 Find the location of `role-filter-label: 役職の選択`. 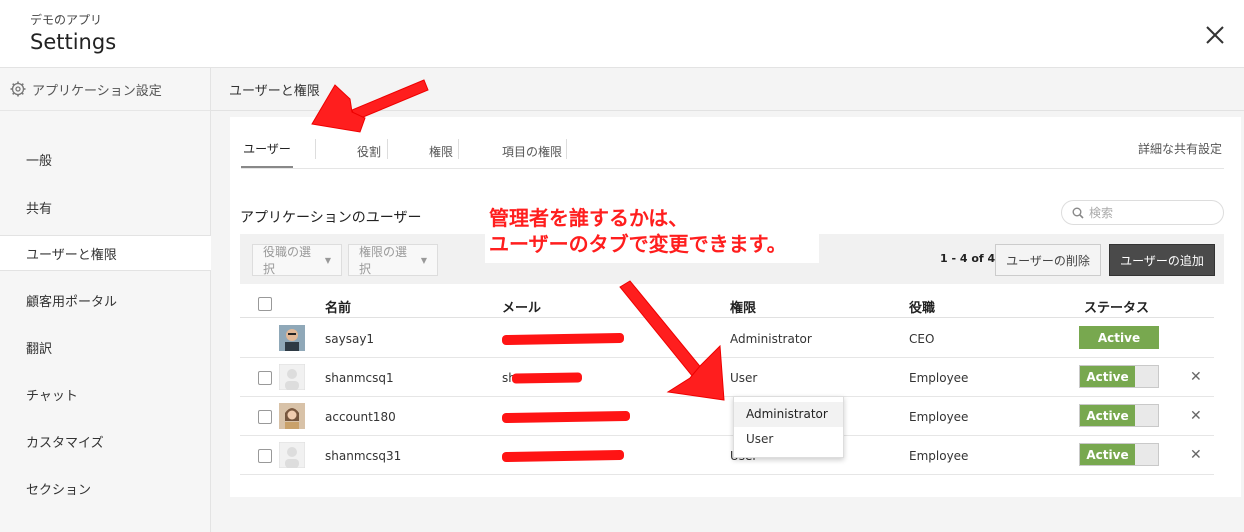

role-filter-label: 役職の選択 is located at coordinates (287, 260).